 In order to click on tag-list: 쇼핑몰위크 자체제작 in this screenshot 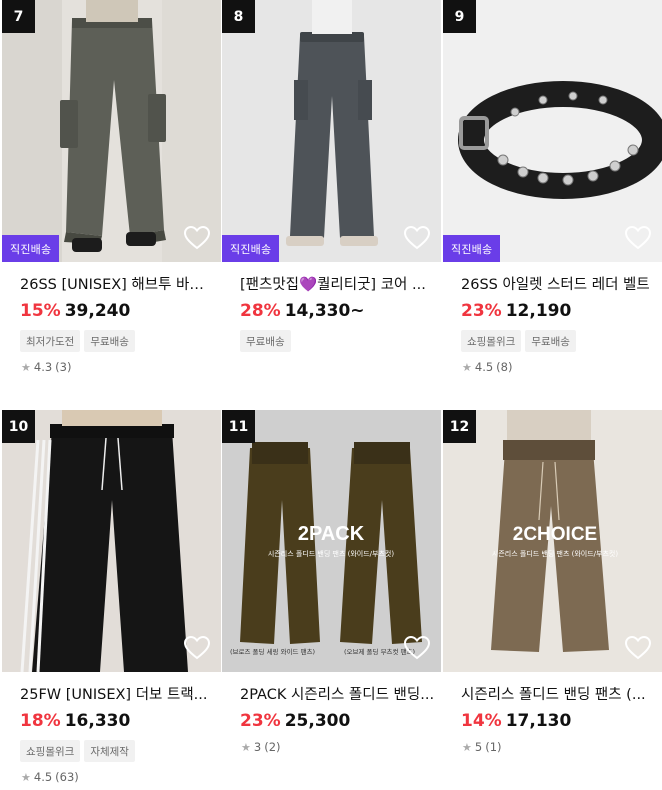, I will do `click(77, 751)`.